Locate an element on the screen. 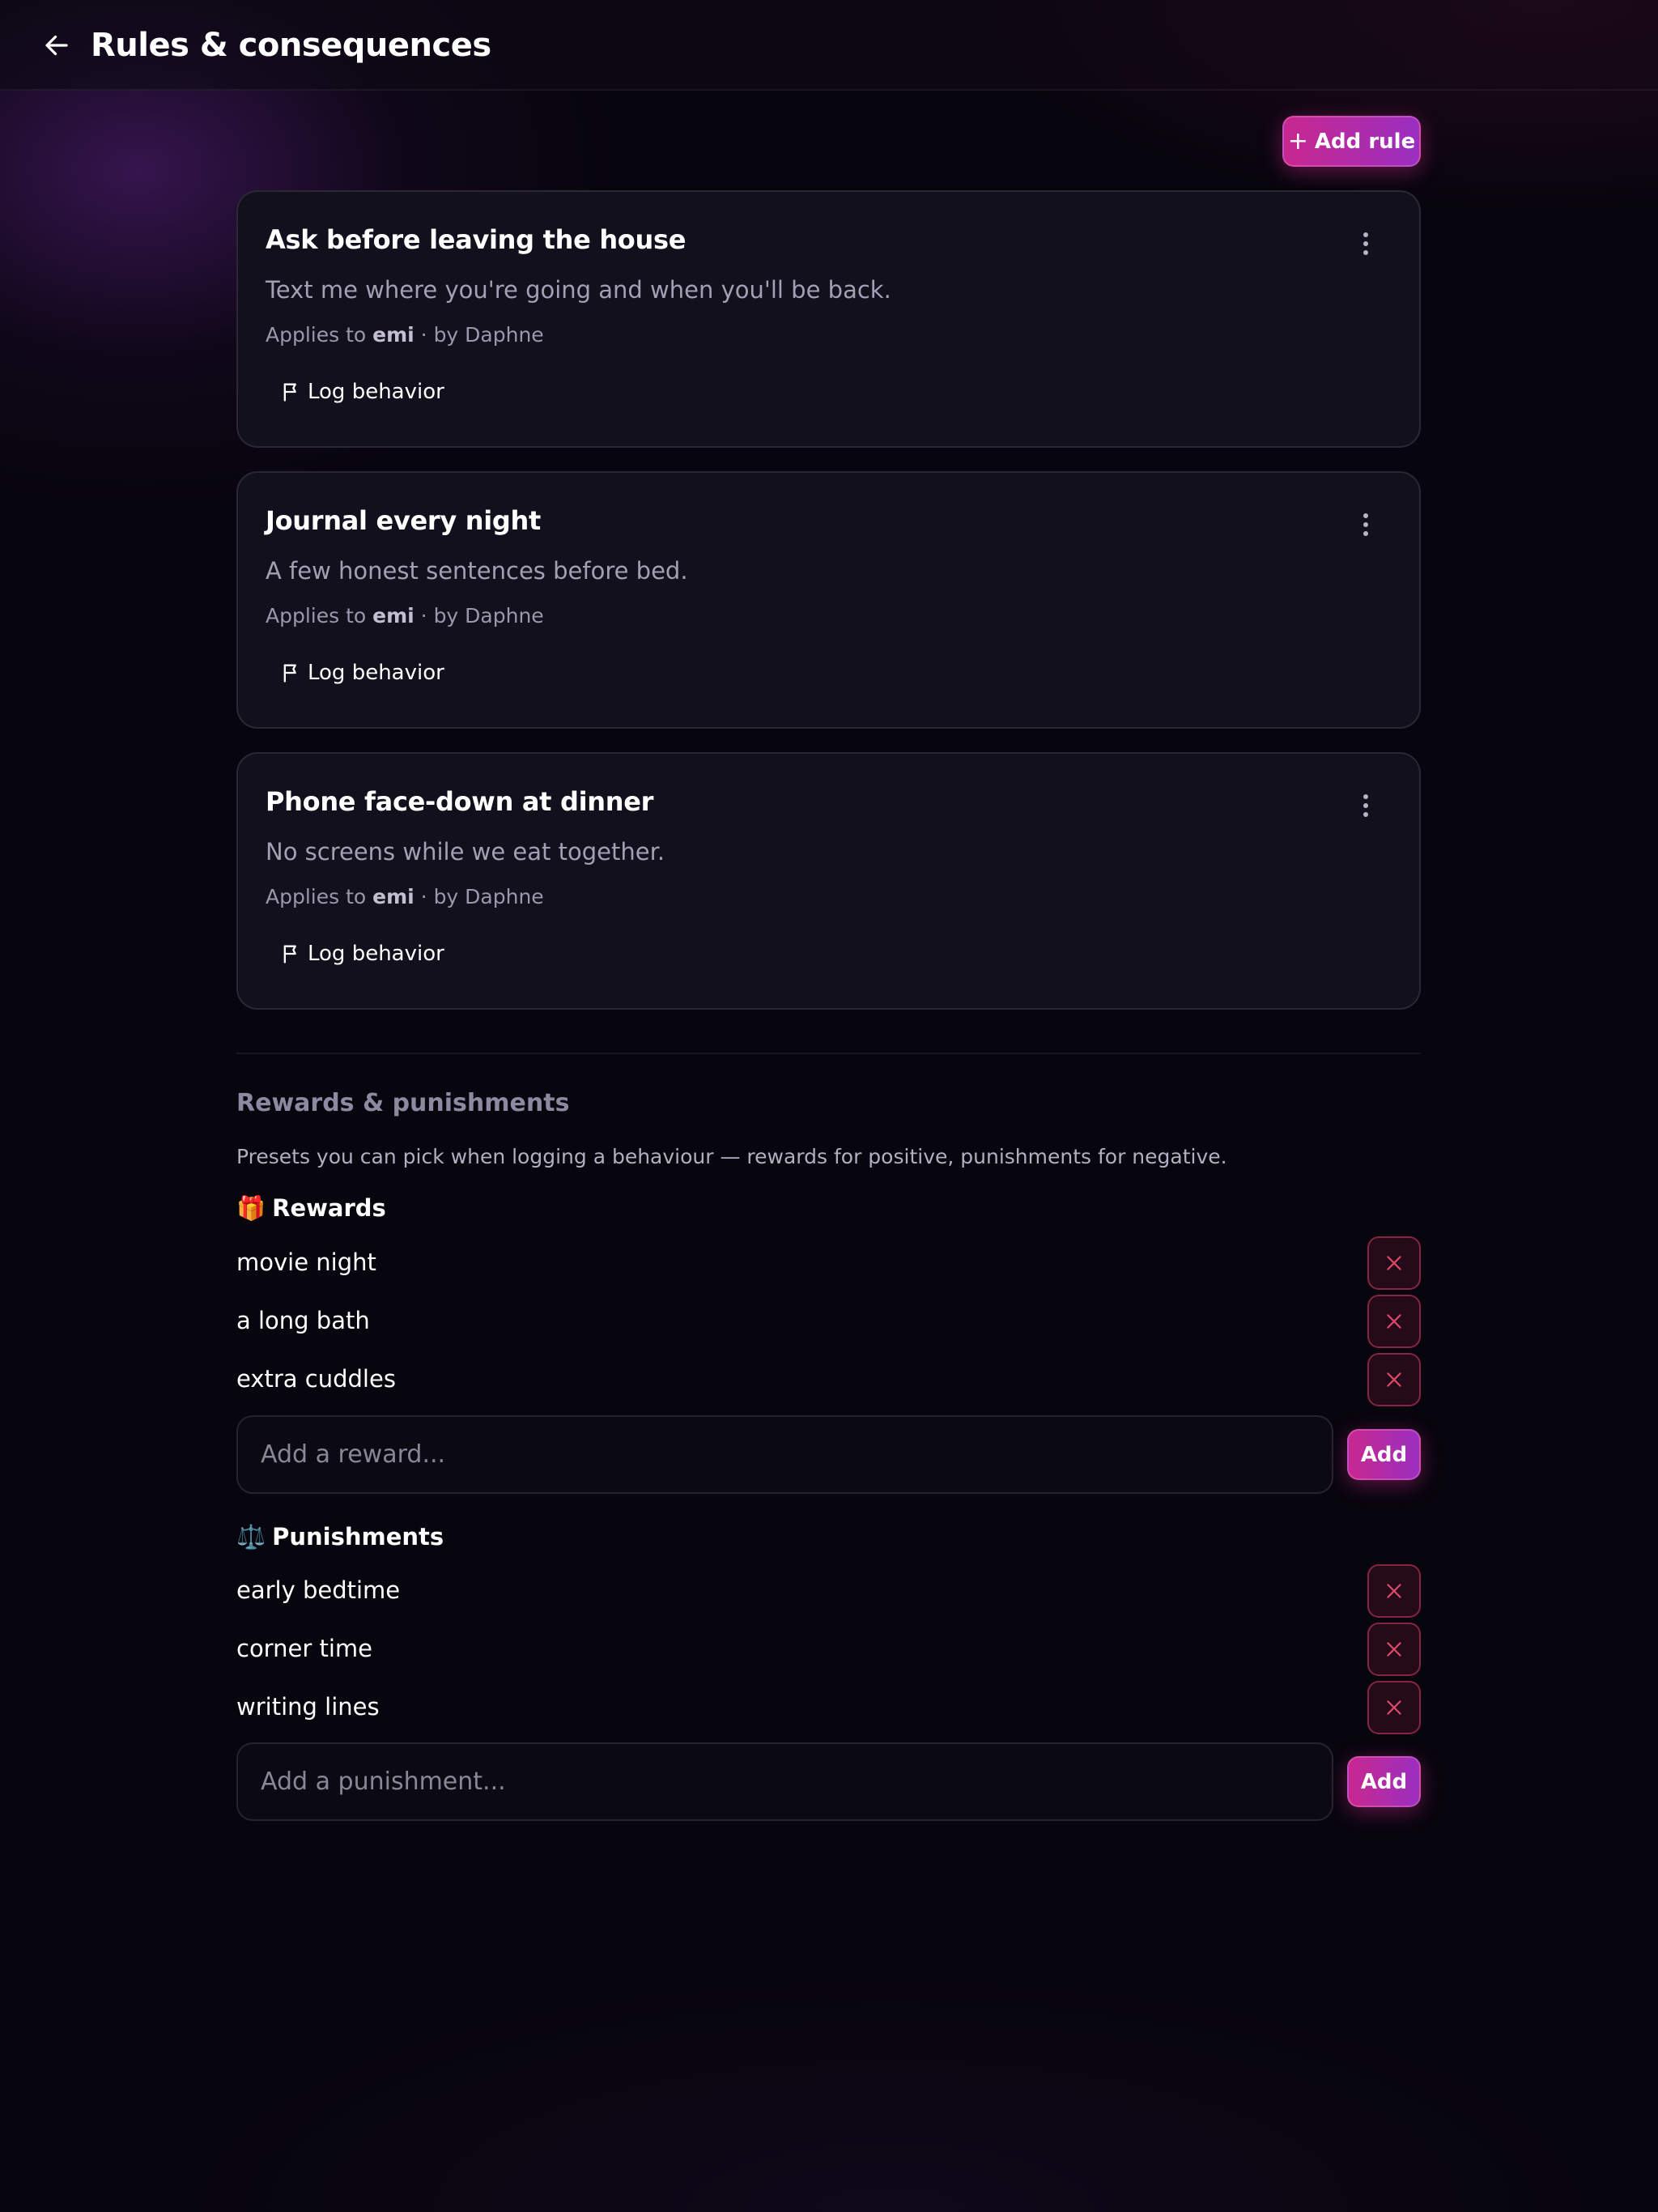 The height and width of the screenshot is (2212, 1658). punishments-title: Punishments is located at coordinates (358, 1537).